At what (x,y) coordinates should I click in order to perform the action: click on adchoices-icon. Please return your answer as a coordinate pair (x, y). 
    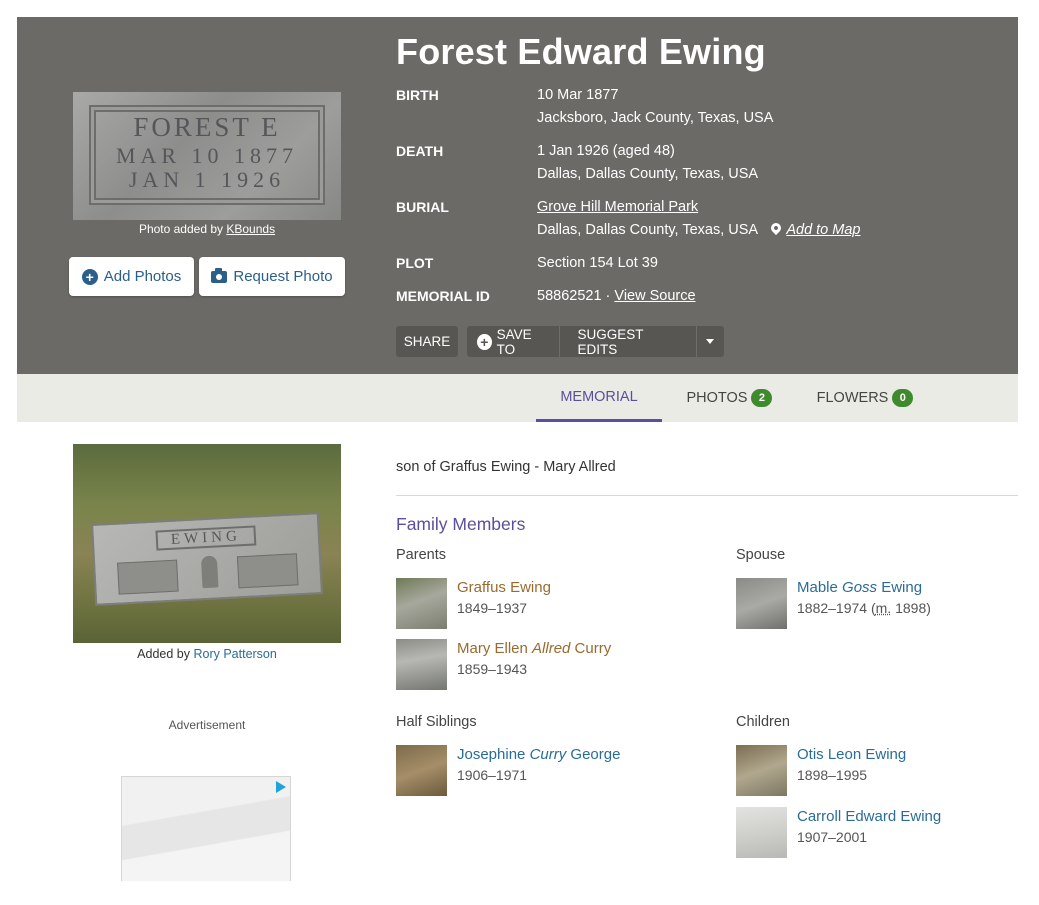
    Looking at the image, I should click on (281, 787).